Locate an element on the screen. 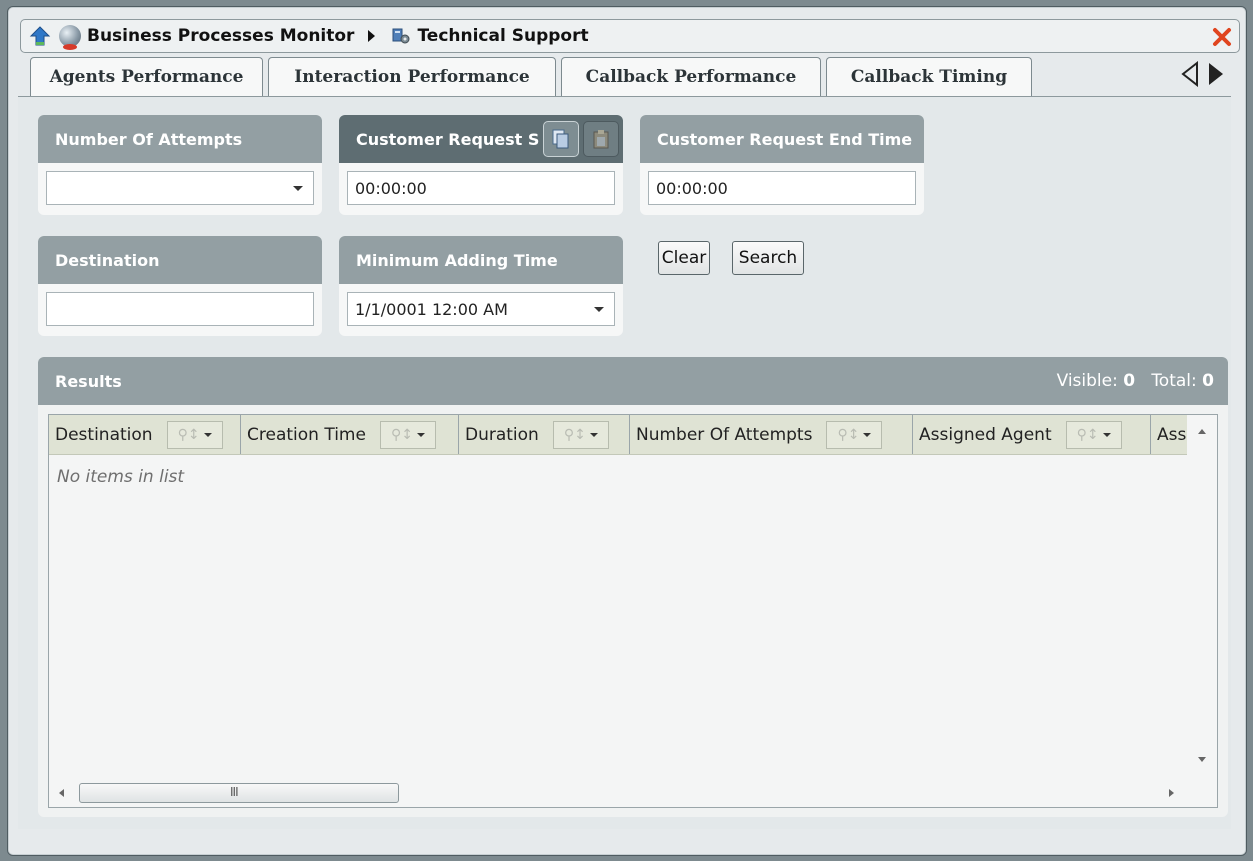 This screenshot has width=1253, height=861. results-counts: Visible: 0 Total: 0 is located at coordinates (1135, 381).